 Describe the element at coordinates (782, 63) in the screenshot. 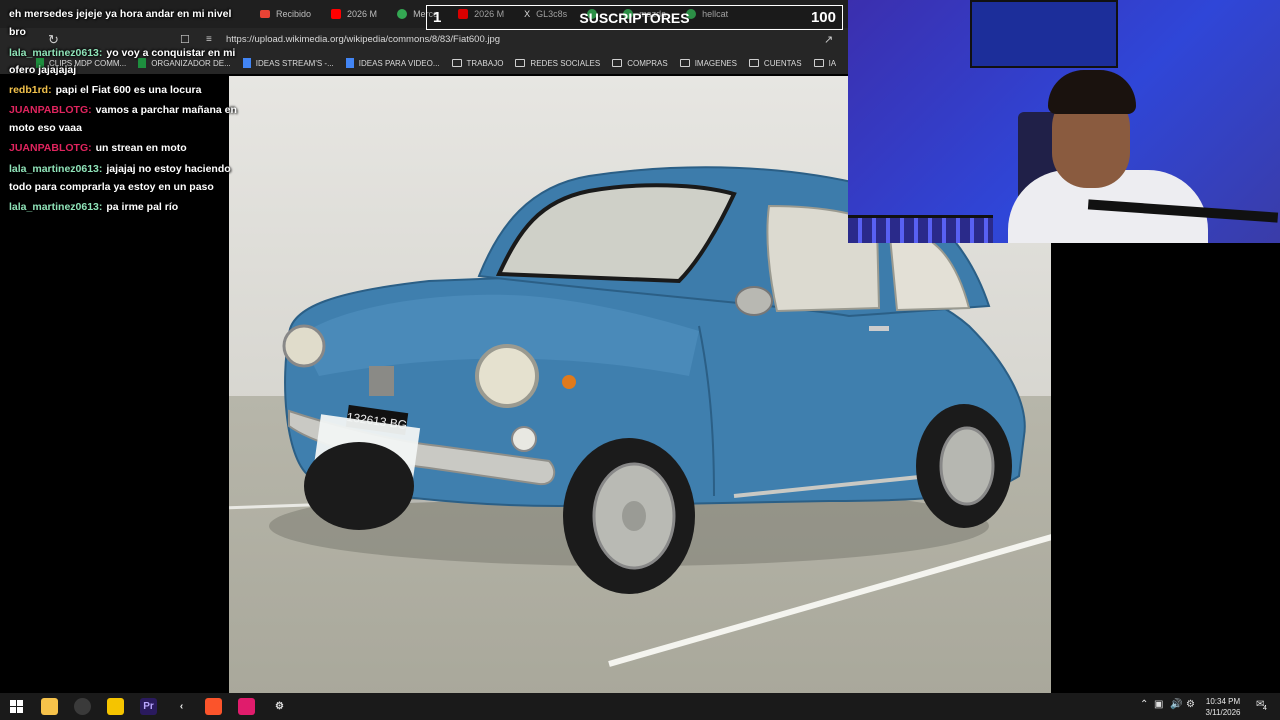

I see `bookmark-label: CUENTAS` at that location.